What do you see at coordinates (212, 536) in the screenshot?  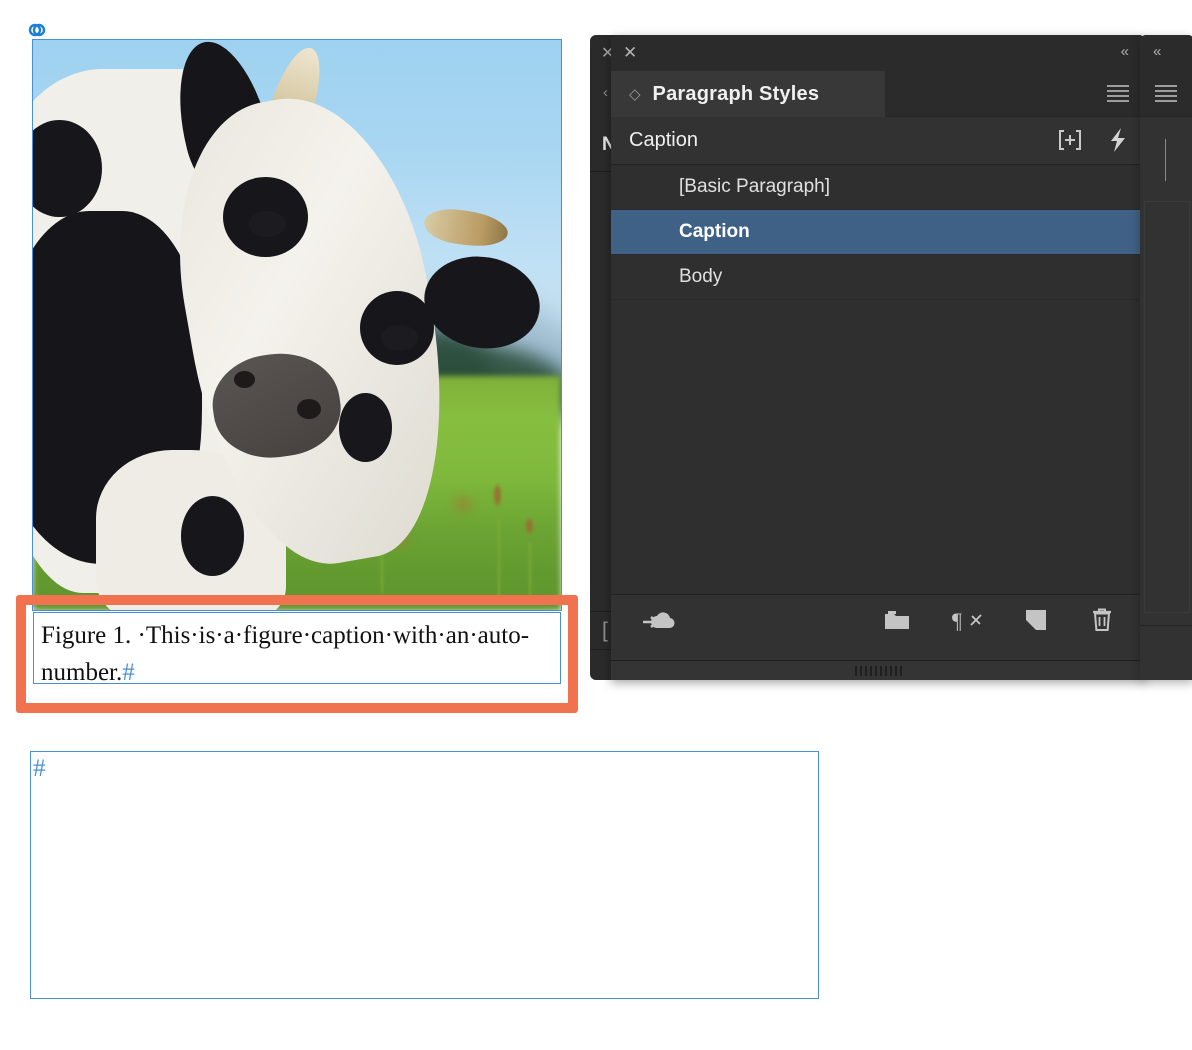 I see `cow-neck-patch` at bounding box center [212, 536].